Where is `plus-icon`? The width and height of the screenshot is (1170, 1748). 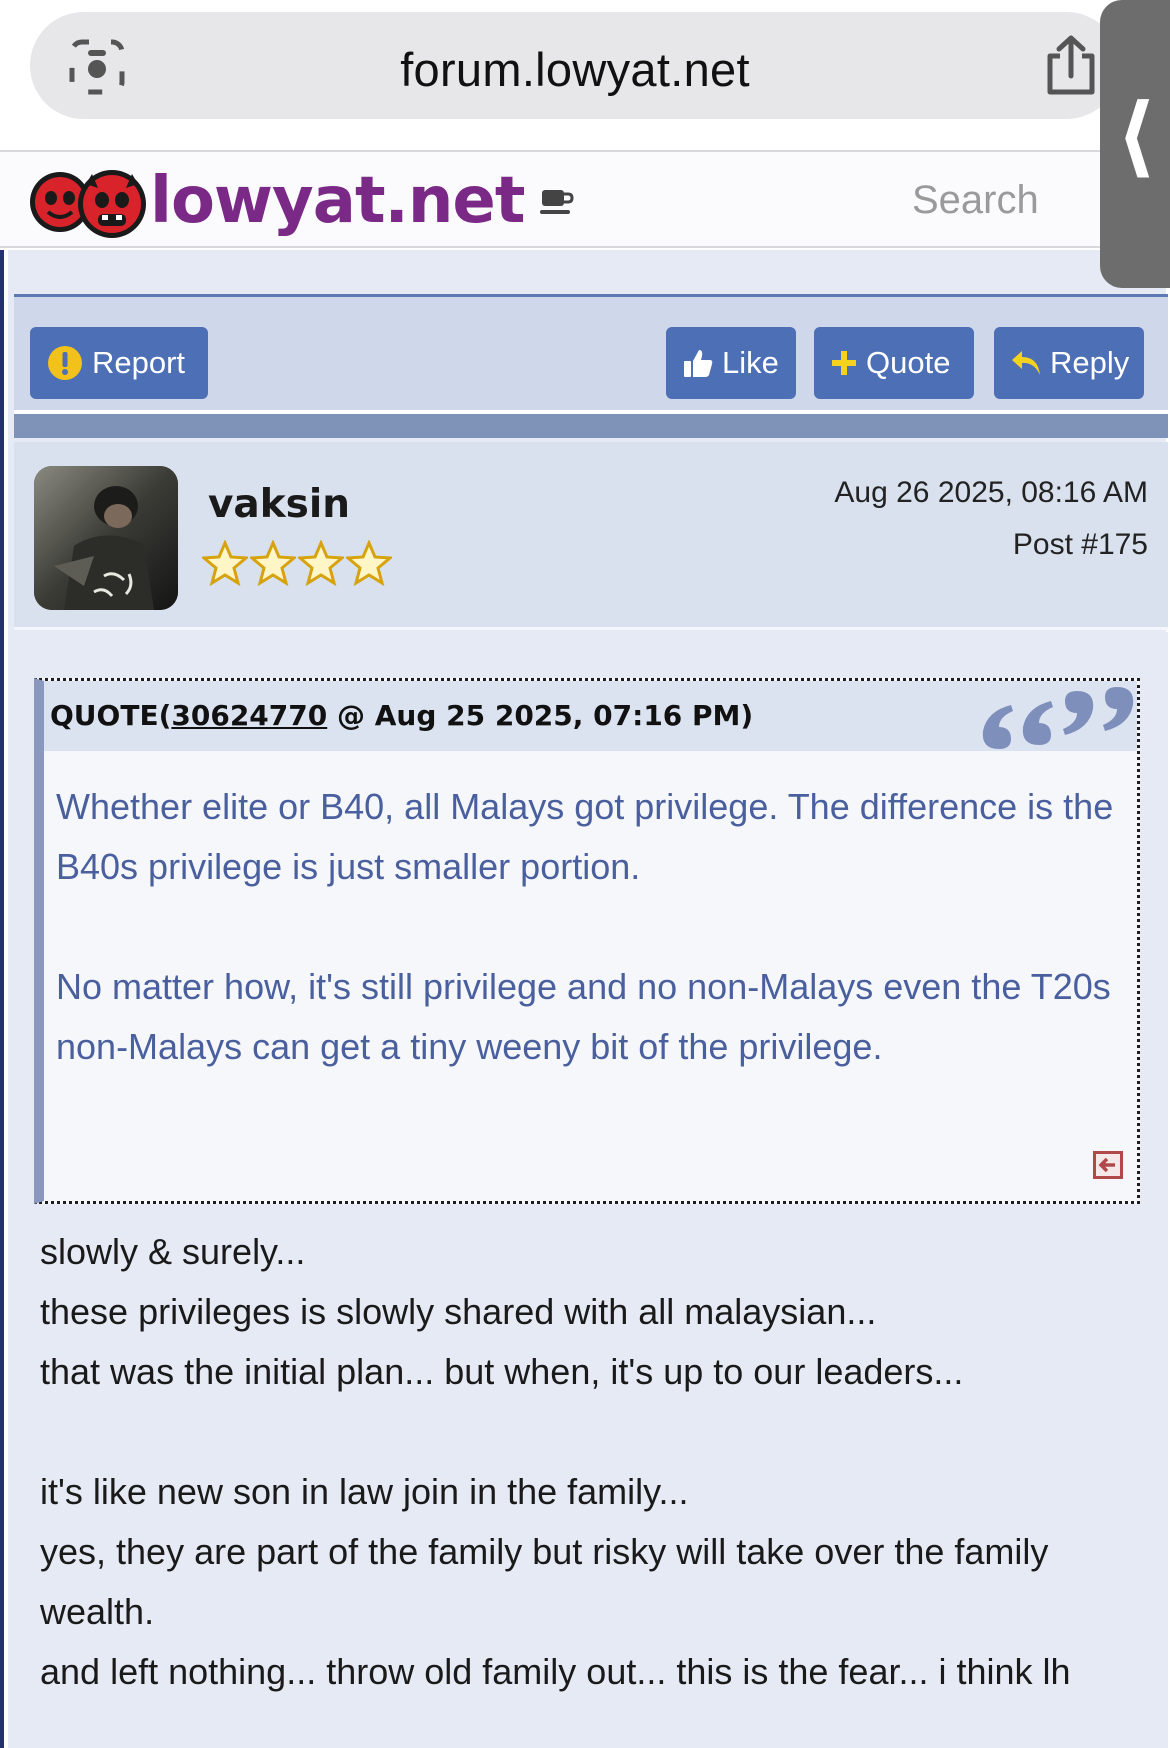 plus-icon is located at coordinates (844, 363).